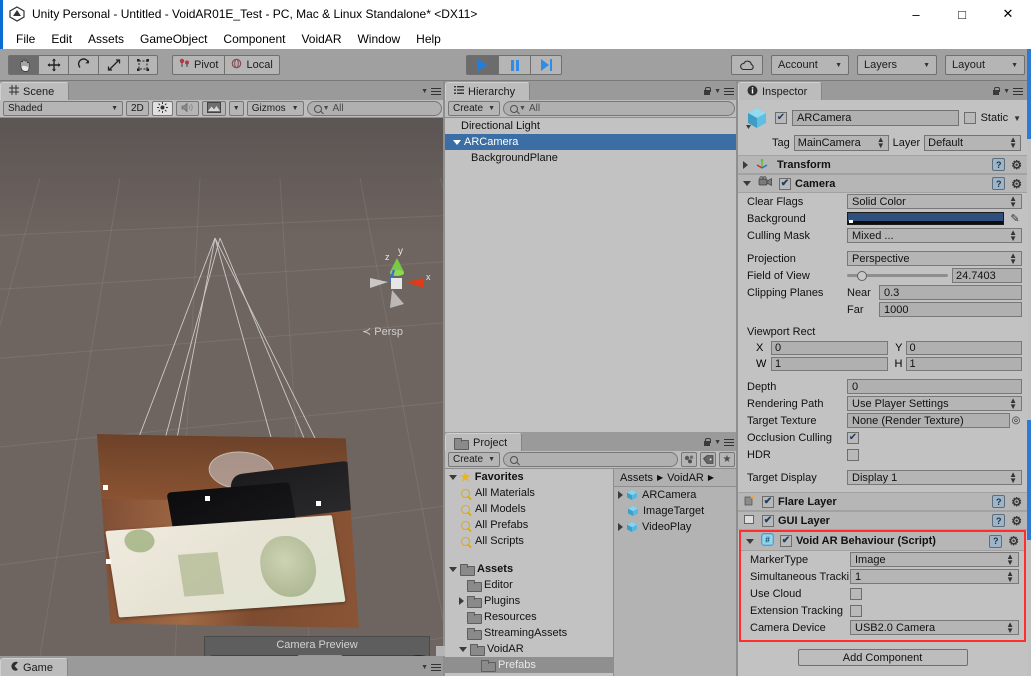 The height and width of the screenshot is (676, 1031). I want to click on object-picker-icon: ◎, so click(1016, 420).